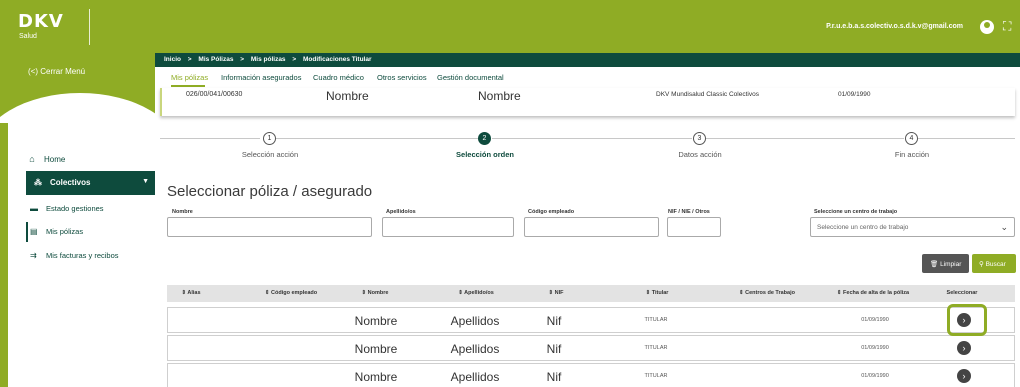 The image size is (1020, 387). Describe the element at coordinates (657, 293) in the screenshot. I see `th-titular: ⇕ Titular` at that location.